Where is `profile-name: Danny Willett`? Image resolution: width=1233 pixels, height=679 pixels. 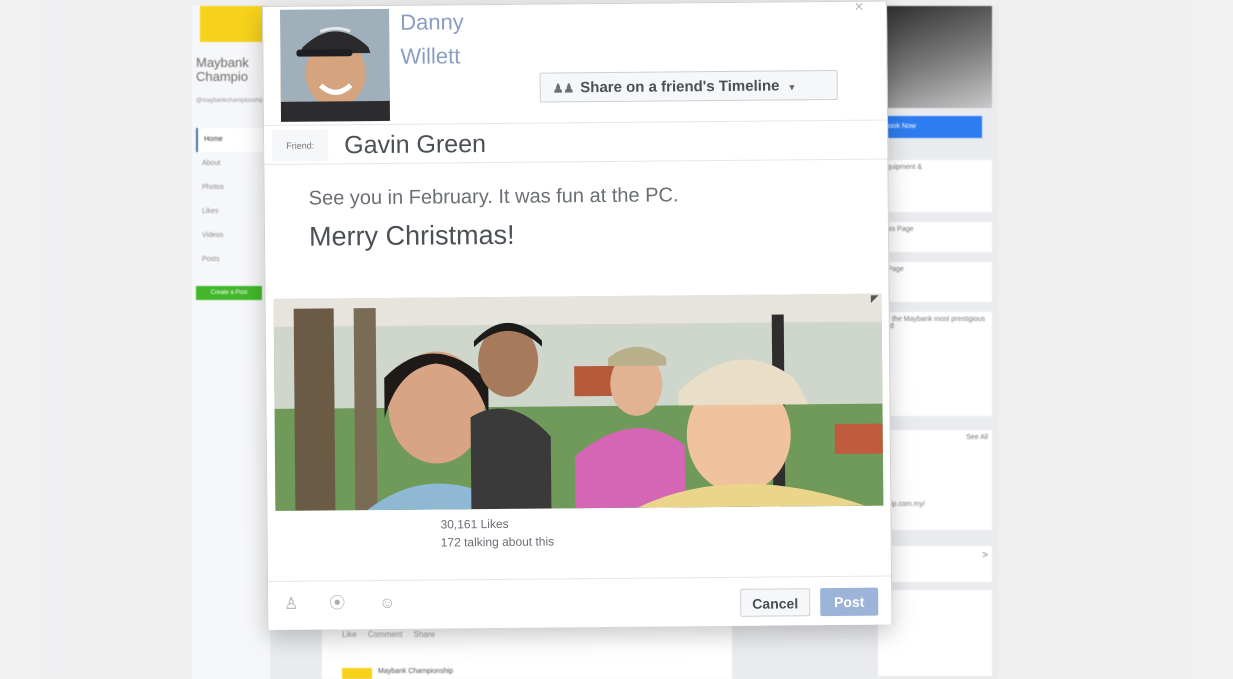
profile-name: Danny Willett is located at coordinates (432, 39).